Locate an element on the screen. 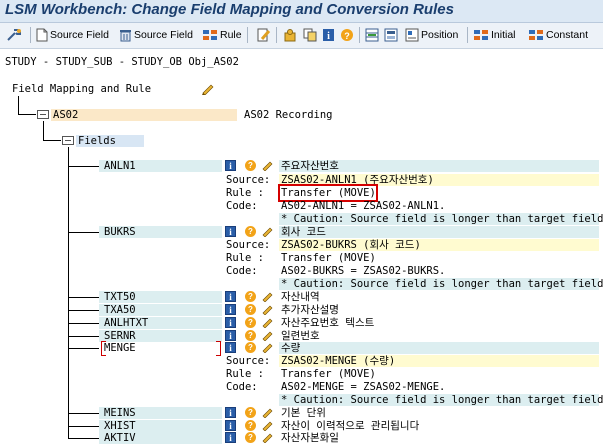 Image resolution: width=603 pixels, height=446 pixels. field-name-xhist: XHIST is located at coordinates (120, 426).